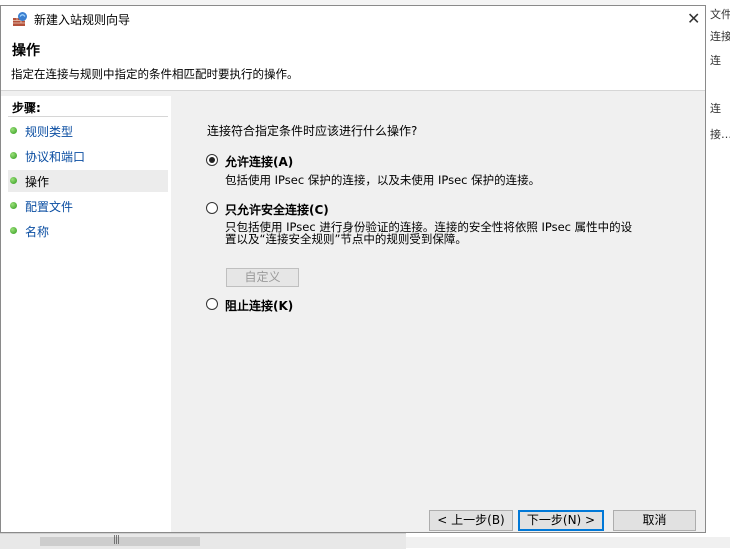 This screenshot has width=730, height=549. I want to click on window-title: 新建入站规则向导, so click(82, 20).